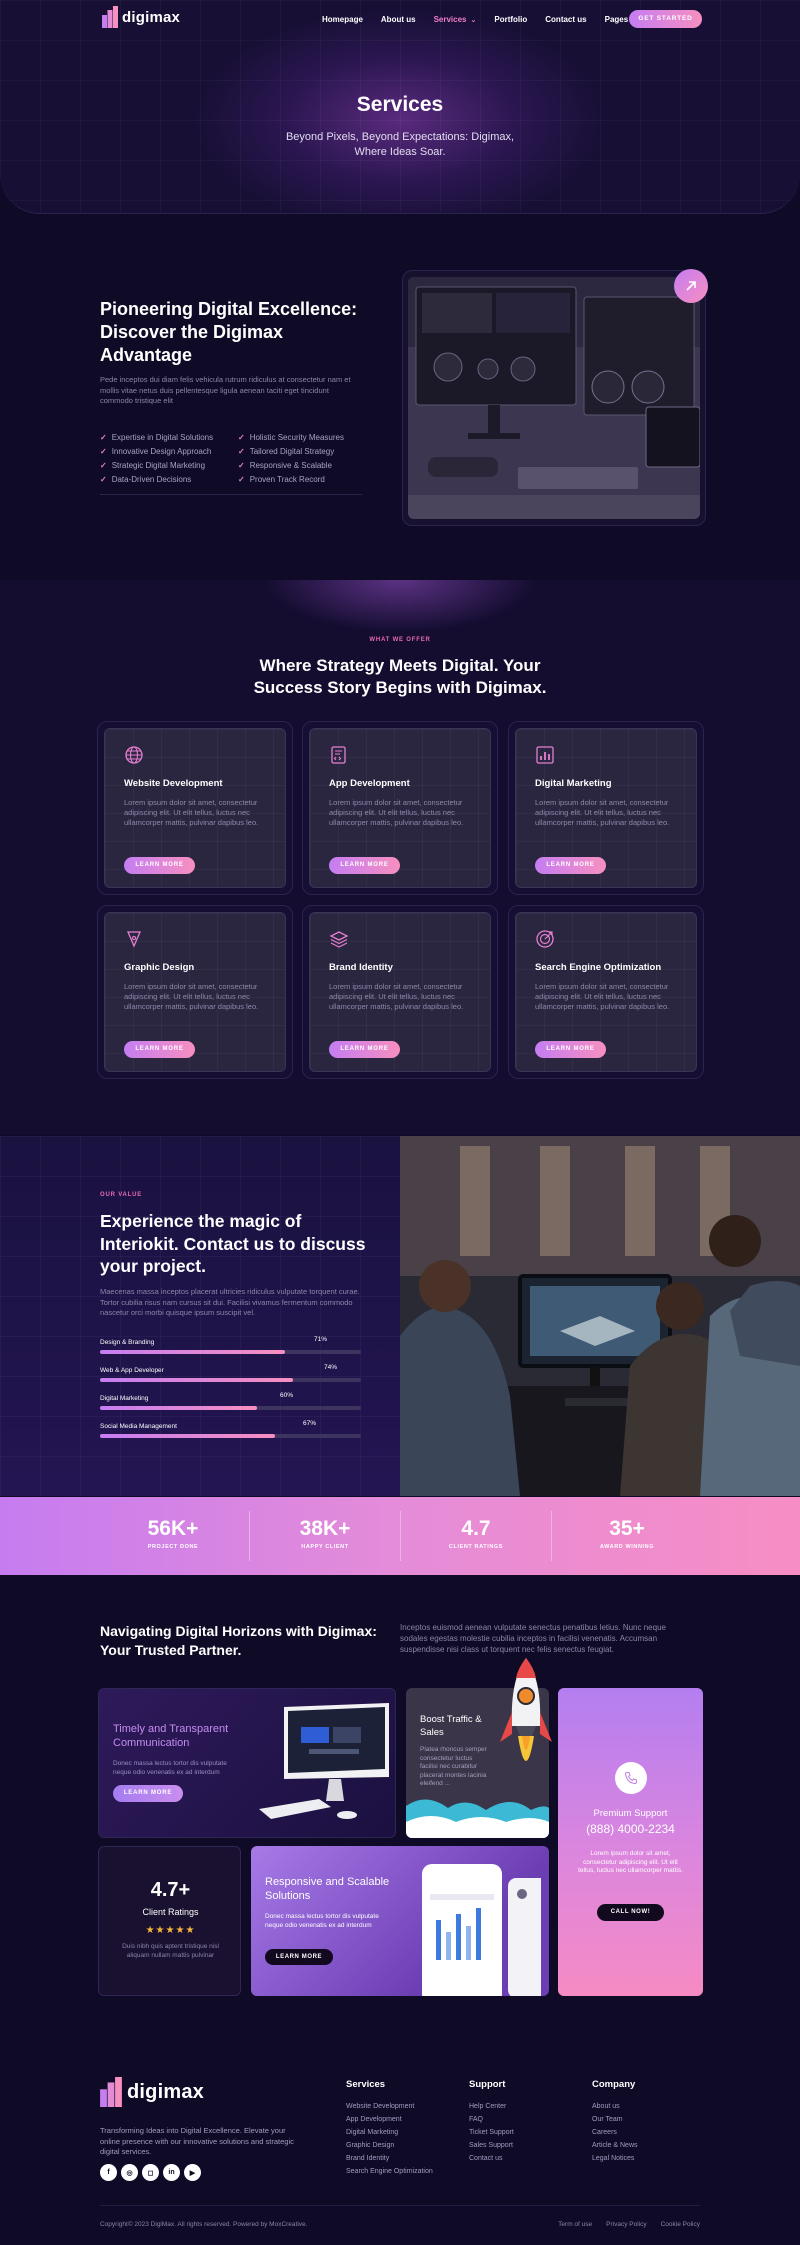 This screenshot has width=800, height=2245. Describe the element at coordinates (615, 2106) in the screenshot. I see `footer-link: About us` at that location.